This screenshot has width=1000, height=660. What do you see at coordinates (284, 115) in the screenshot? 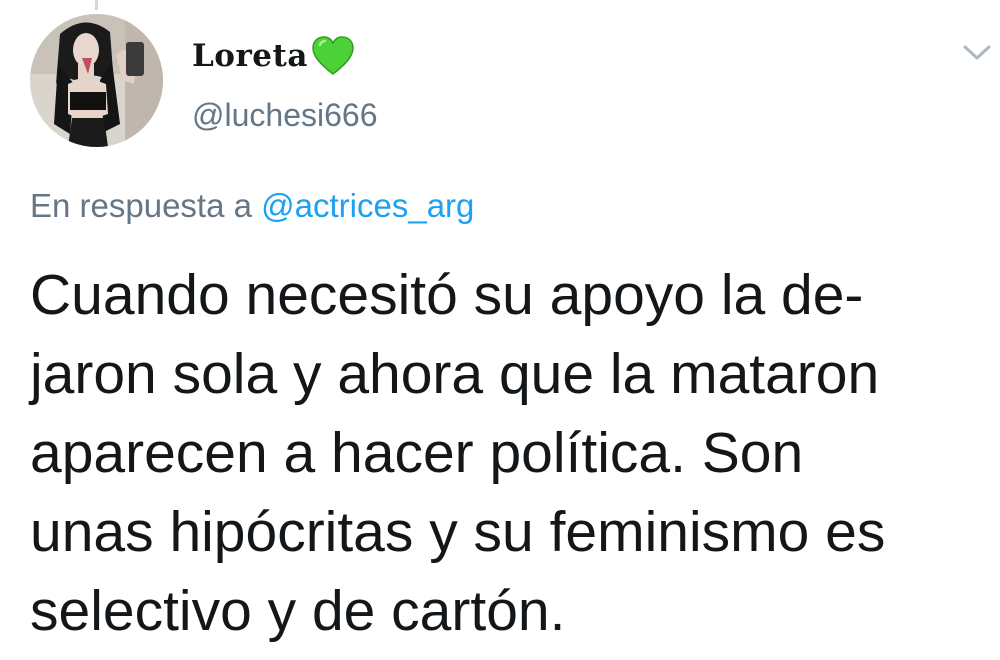
I see `user-handle: @luchesi666` at bounding box center [284, 115].